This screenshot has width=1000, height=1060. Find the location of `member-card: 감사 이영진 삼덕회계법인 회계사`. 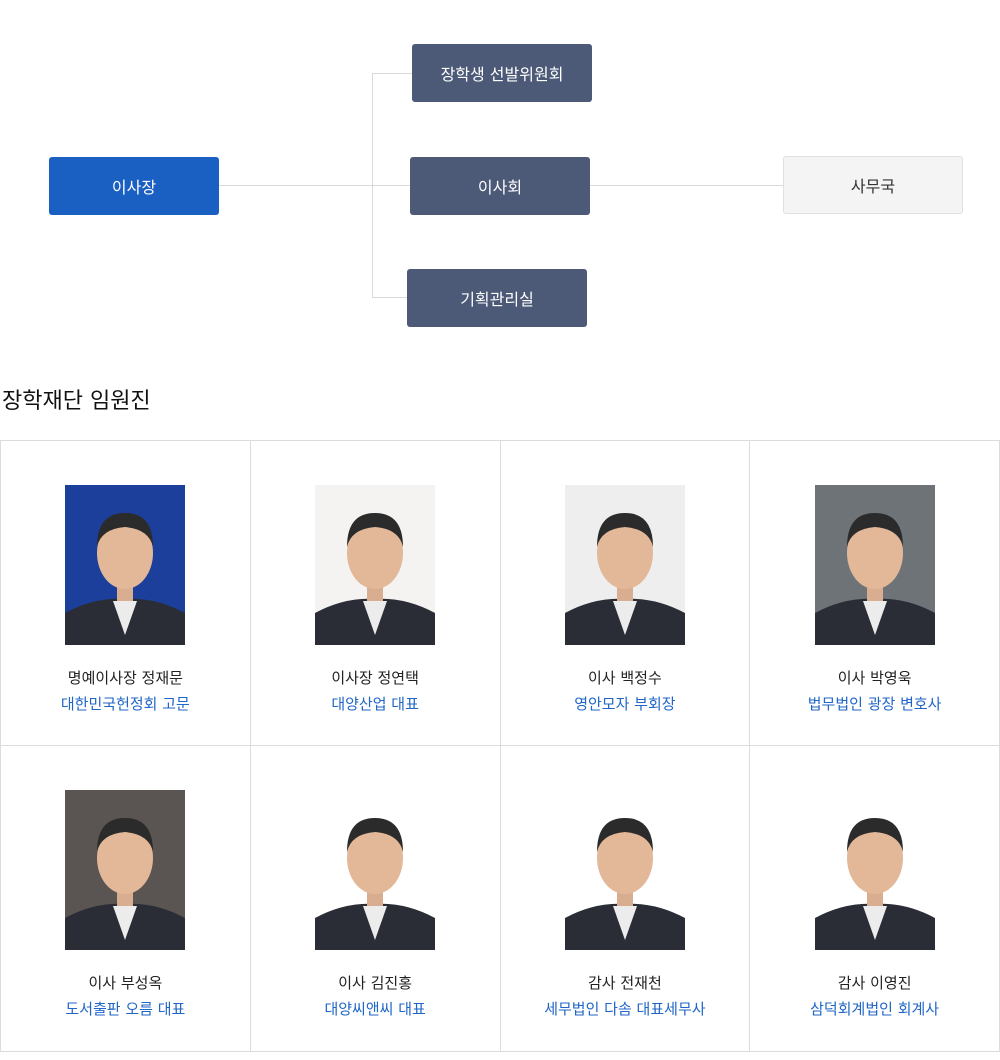

member-card: 감사 이영진 삼덕회계법인 회계사 is located at coordinates (875, 899).